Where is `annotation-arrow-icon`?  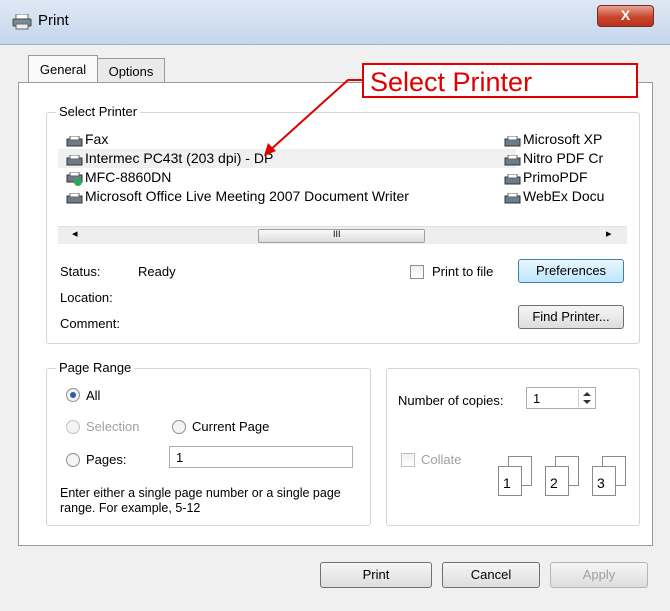 annotation-arrow-icon is located at coordinates (313, 117).